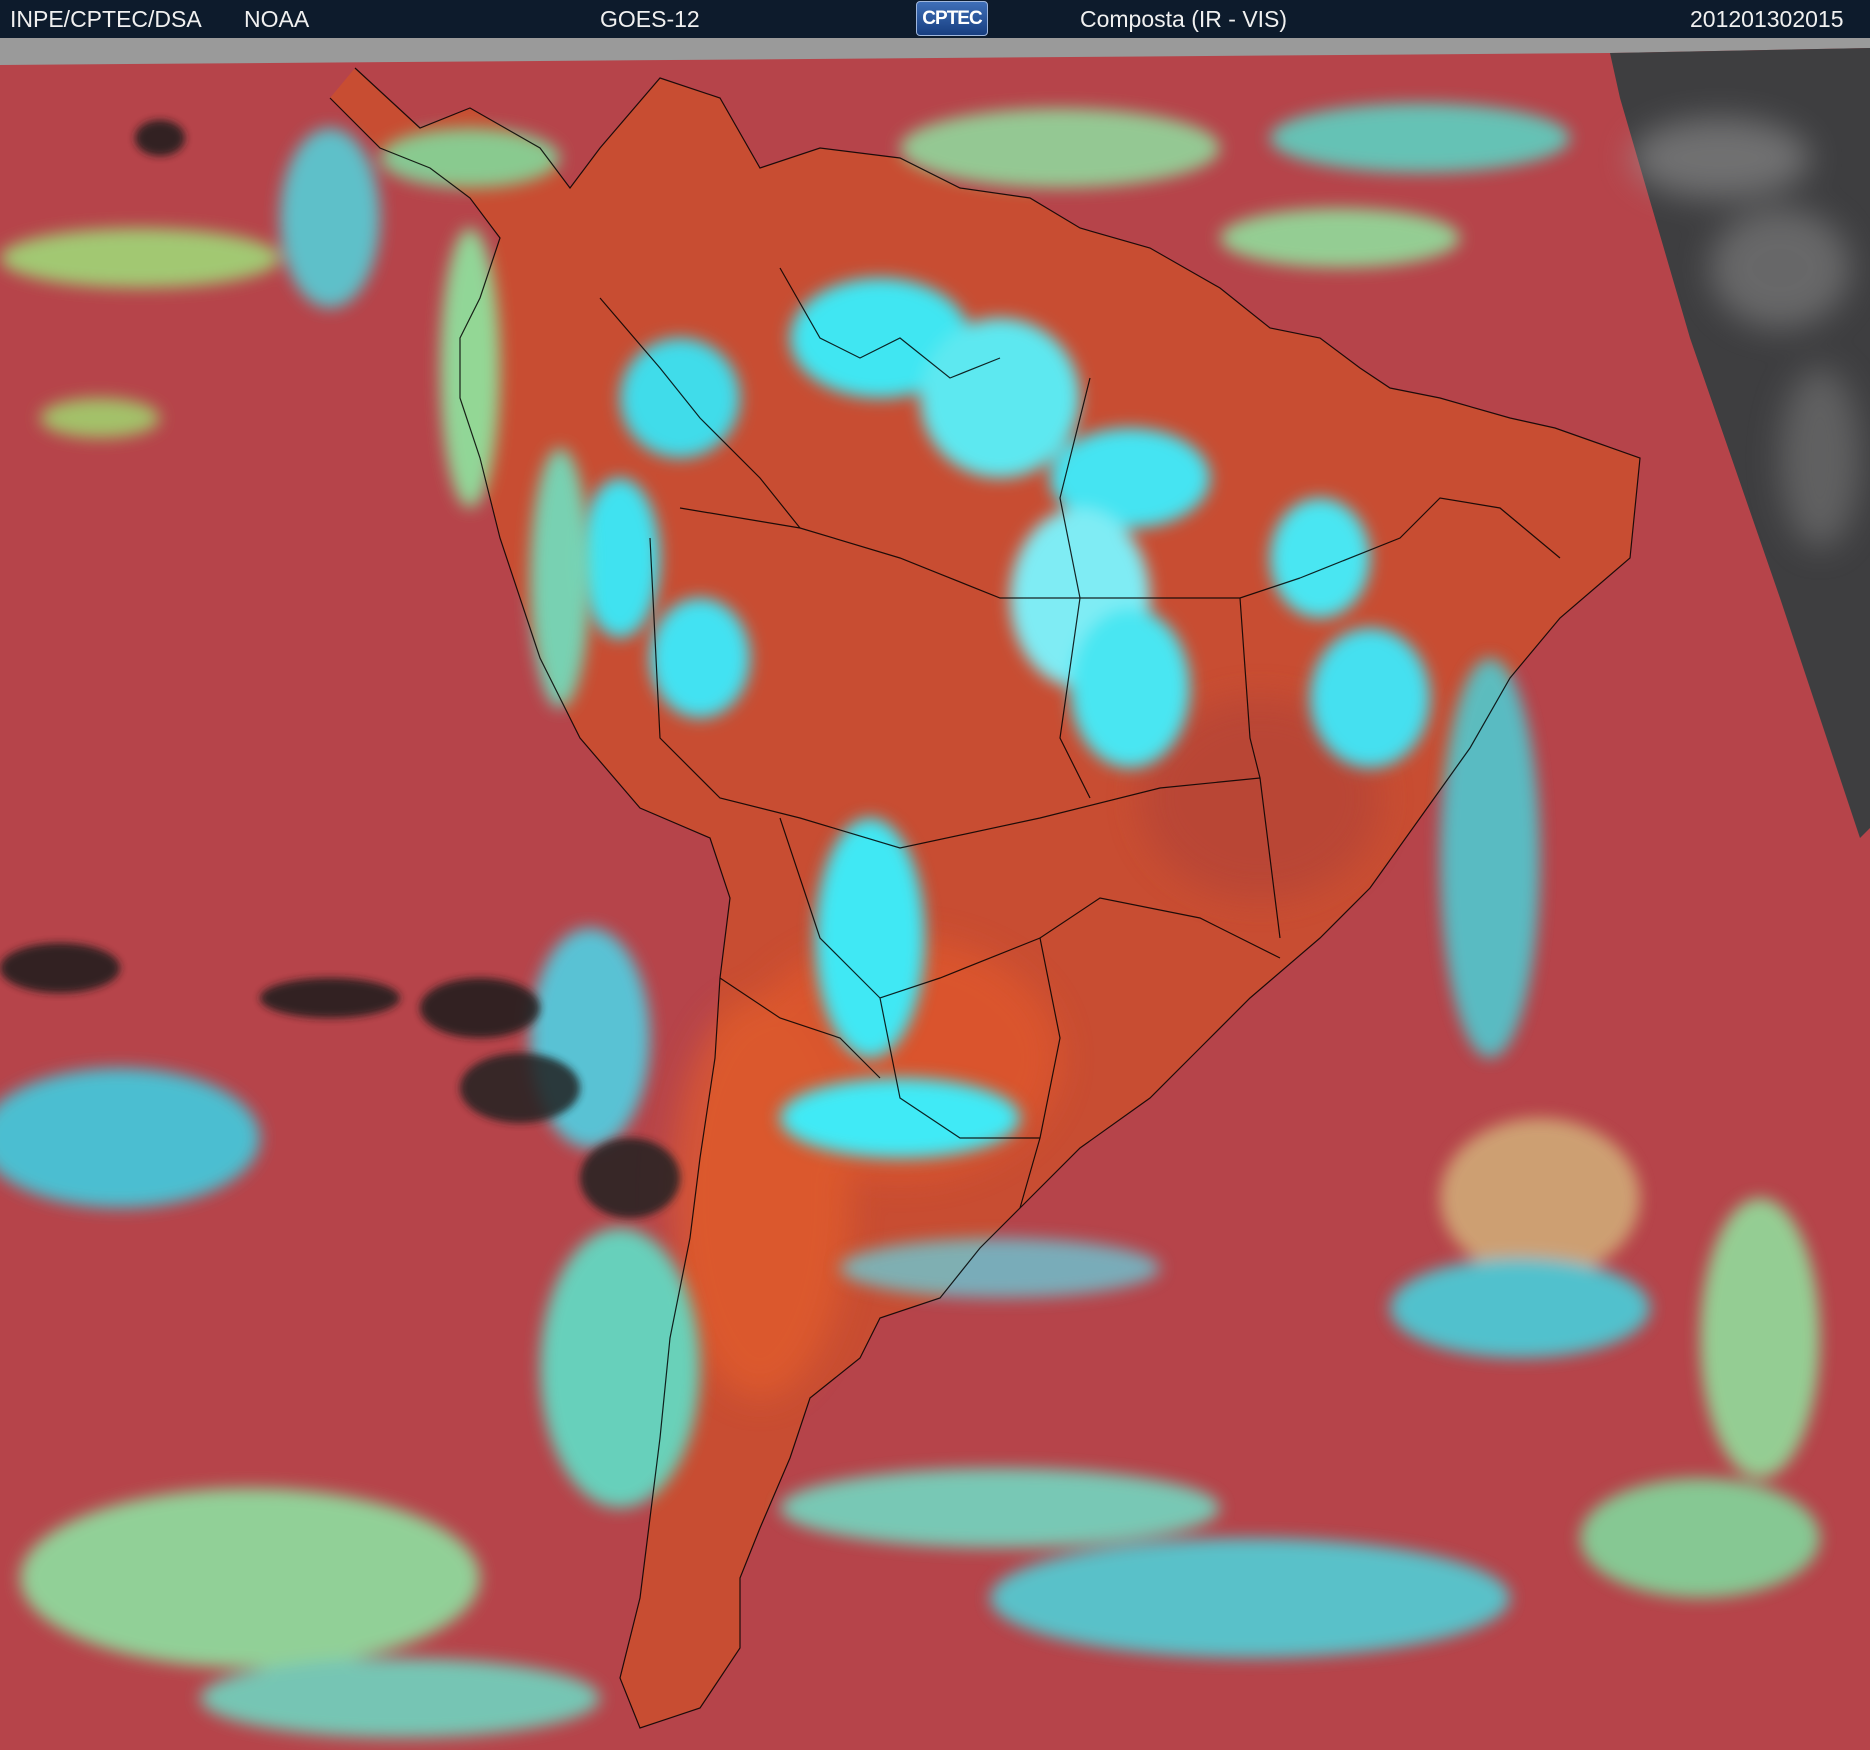 Image resolution: width=1870 pixels, height=1750 pixels. I want to click on provider-label: NOAA, so click(277, 19).